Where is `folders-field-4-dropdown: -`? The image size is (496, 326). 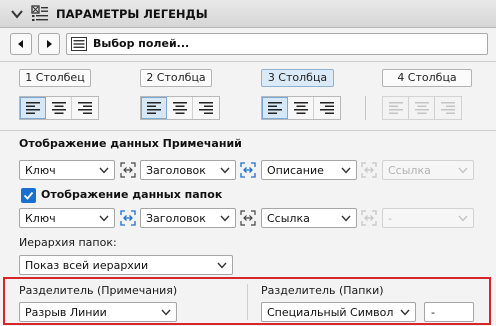
folders-field-4-dropdown: - is located at coordinates (428, 218).